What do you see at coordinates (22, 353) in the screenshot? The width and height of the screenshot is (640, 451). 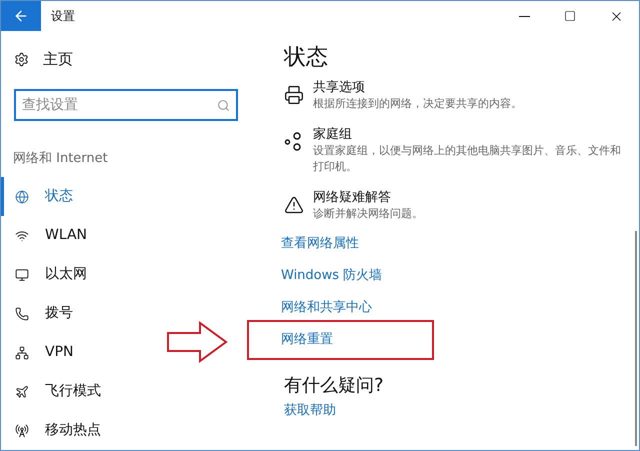 I see `network-icon` at bounding box center [22, 353].